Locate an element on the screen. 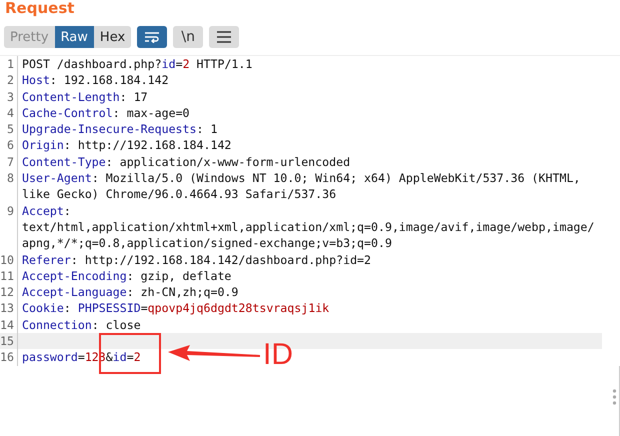 Image resolution: width=620 pixels, height=436 pixels. view-tab: Hex is located at coordinates (113, 37).